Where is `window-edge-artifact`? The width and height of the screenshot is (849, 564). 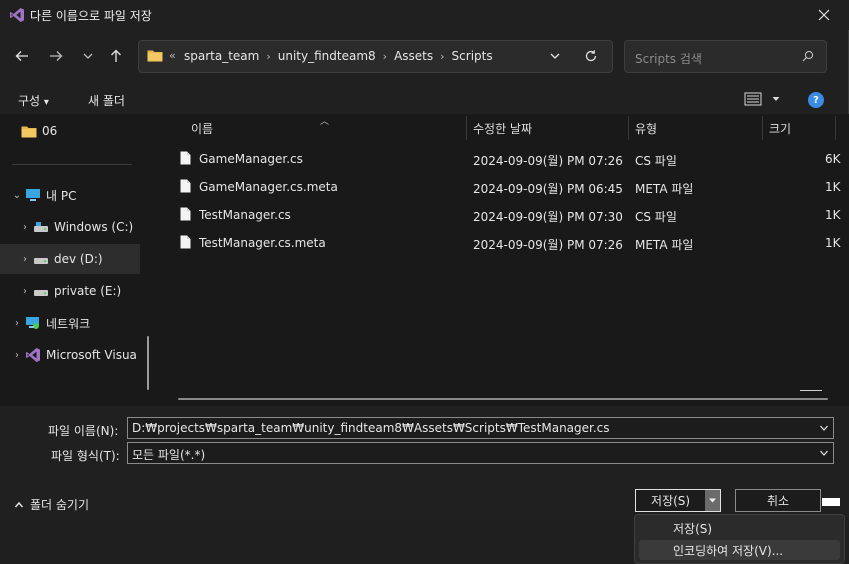 window-edge-artifact is located at coordinates (831, 502).